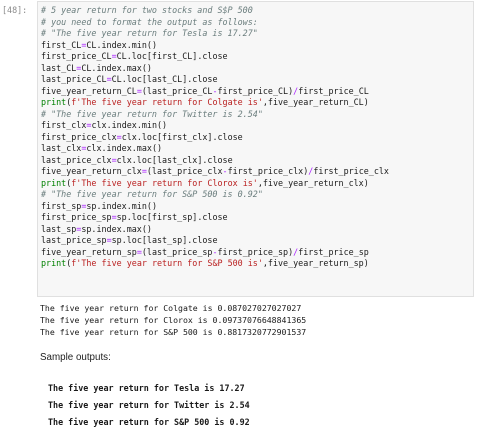 Image resolution: width=478 pixels, height=438 pixels. Describe the element at coordinates (257, 161) in the screenshot. I see `code-line: last_price_clx=clx.loc[last_clx].close` at that location.